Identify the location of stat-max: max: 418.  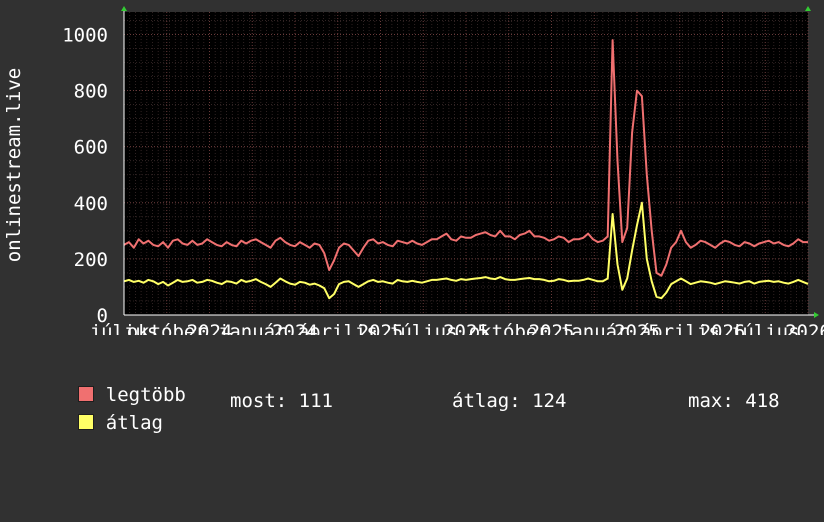
(734, 401).